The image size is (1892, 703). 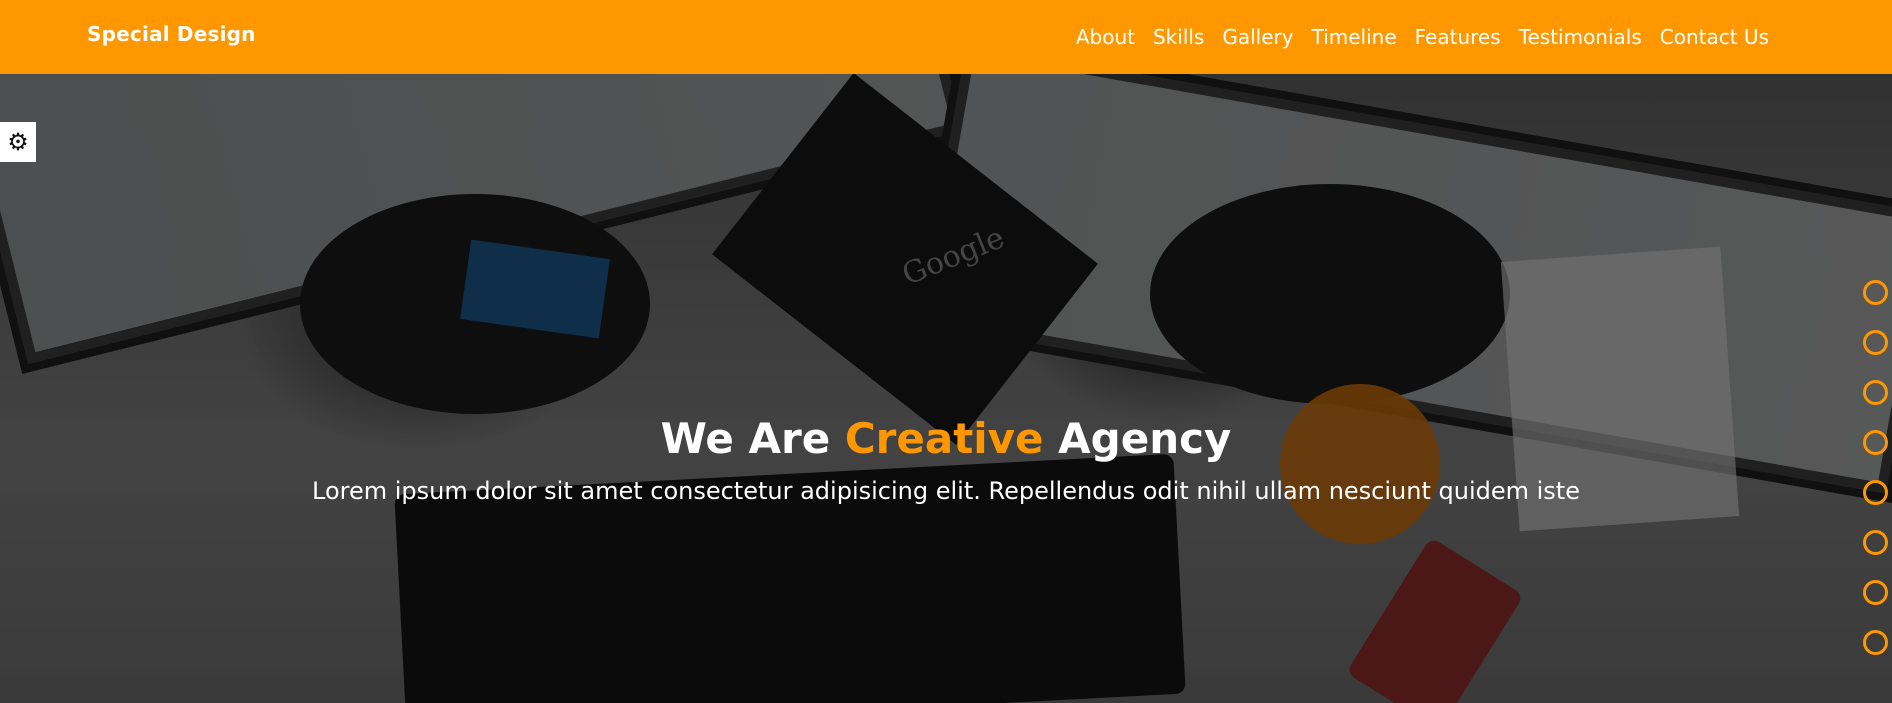 I want to click on nav-features: Features, so click(x=1458, y=37).